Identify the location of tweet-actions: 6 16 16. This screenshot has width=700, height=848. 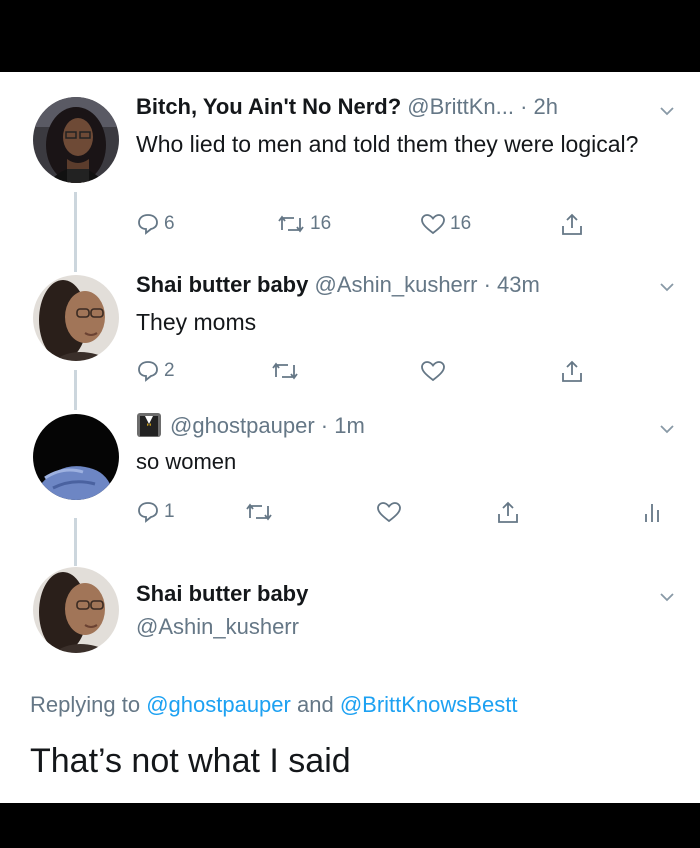
(396, 227).